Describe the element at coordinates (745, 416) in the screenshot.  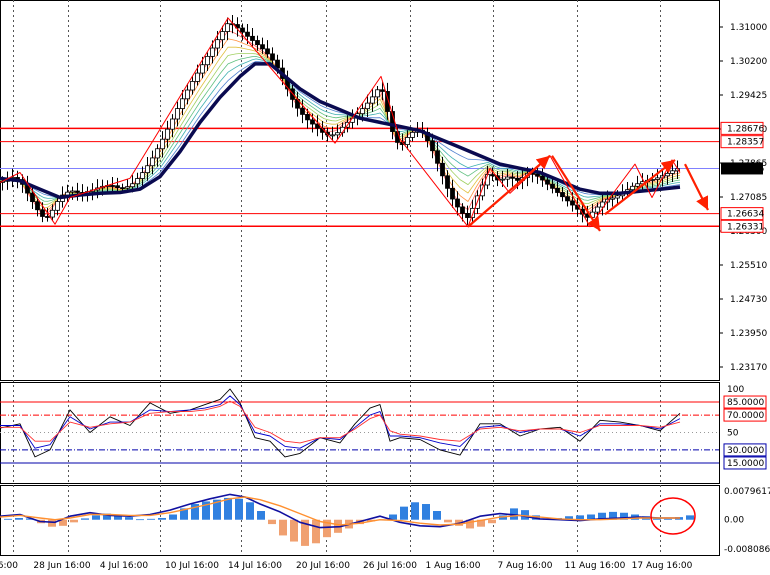
I see `osc-axis-label: 70.0000` at that location.